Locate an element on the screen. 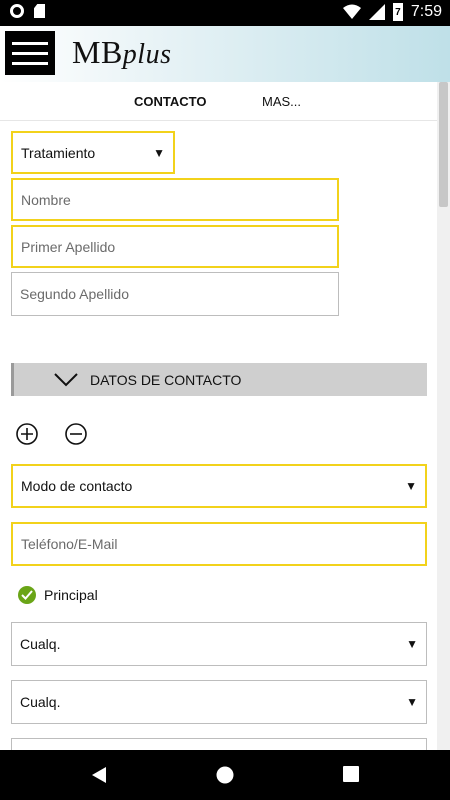 The width and height of the screenshot is (450, 800). telefono-email-field: Teléfono/E-Mail is located at coordinates (219, 544).